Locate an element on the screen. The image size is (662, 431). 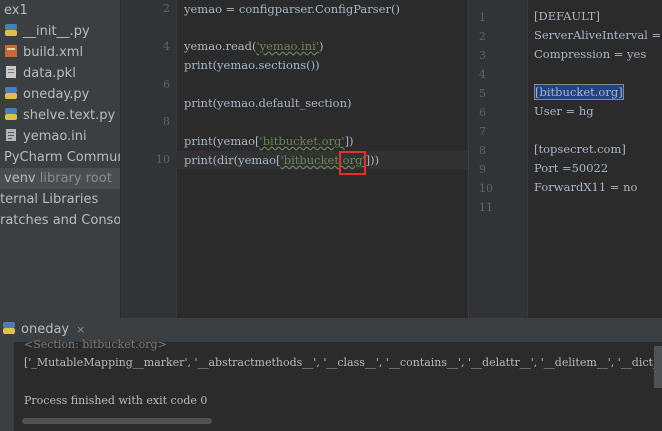
line-gutter: 2 4 6 8 10 is located at coordinates (148, 147).